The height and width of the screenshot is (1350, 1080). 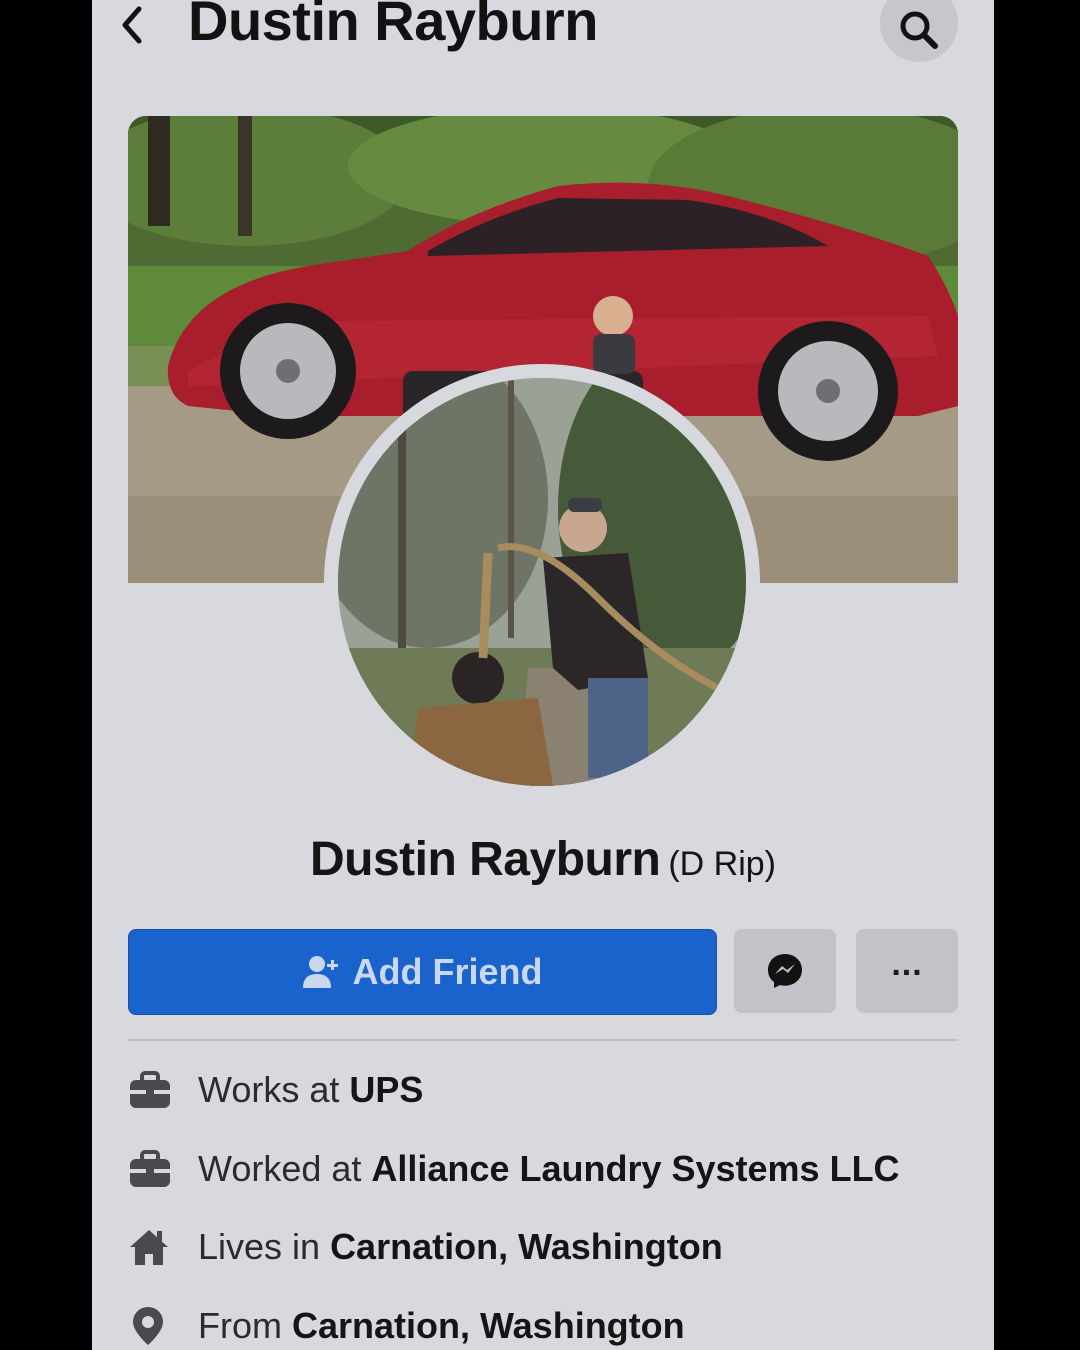 I want to click on search-icon, so click(x=919, y=30).